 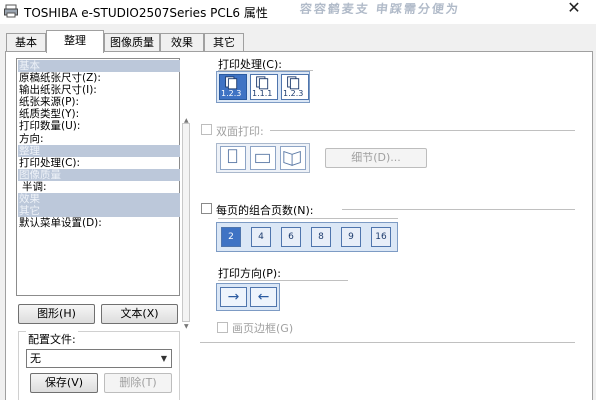 I want to click on duplex-label: 双面打印:, so click(x=240, y=131).